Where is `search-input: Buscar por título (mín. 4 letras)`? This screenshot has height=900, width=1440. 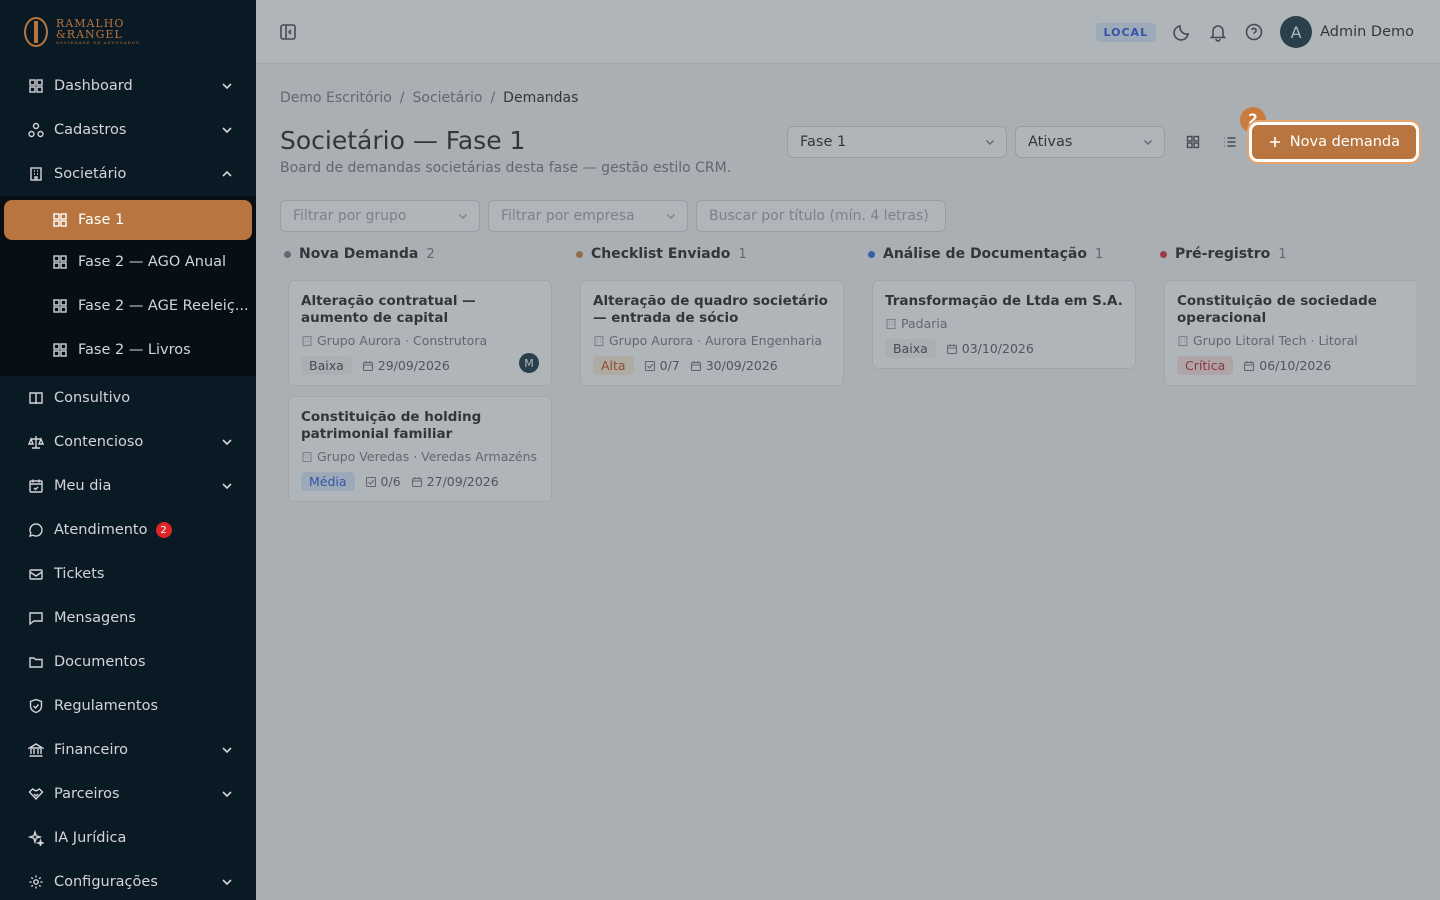
search-input: Buscar por título (mín. 4 letras) is located at coordinates (821, 216).